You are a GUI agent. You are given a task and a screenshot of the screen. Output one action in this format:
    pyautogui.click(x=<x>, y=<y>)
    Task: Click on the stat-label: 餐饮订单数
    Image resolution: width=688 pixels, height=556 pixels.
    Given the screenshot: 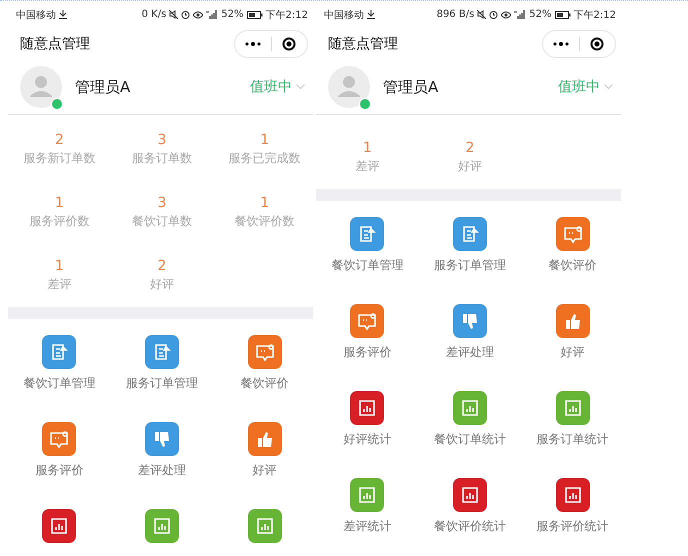 What is the action you would take?
    pyautogui.click(x=162, y=221)
    